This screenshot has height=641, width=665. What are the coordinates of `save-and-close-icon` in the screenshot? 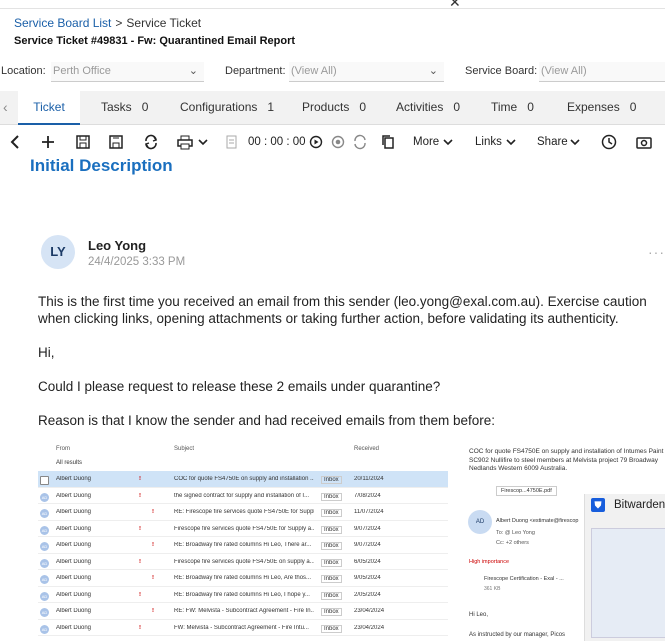 It's located at (116, 142).